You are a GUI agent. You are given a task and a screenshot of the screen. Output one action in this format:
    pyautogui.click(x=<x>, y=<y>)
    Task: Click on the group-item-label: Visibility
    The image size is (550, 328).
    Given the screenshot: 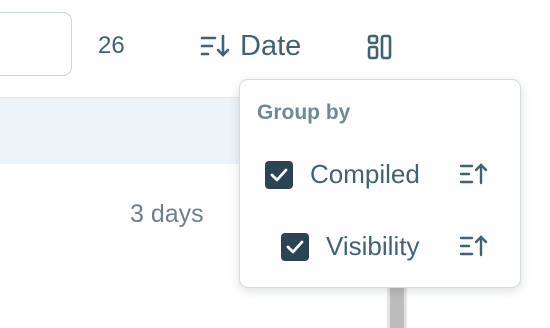 What is the action you would take?
    pyautogui.click(x=373, y=246)
    